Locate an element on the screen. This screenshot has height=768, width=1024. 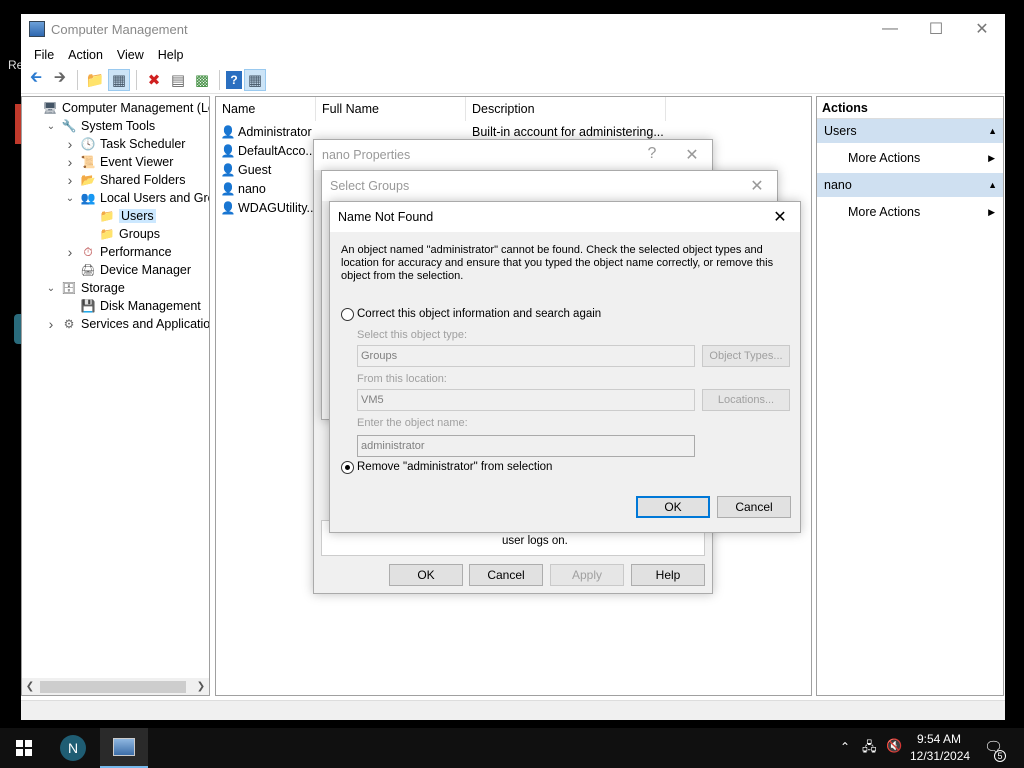
tree-node-label: Task Scheduler is located at coordinates (143, 144).